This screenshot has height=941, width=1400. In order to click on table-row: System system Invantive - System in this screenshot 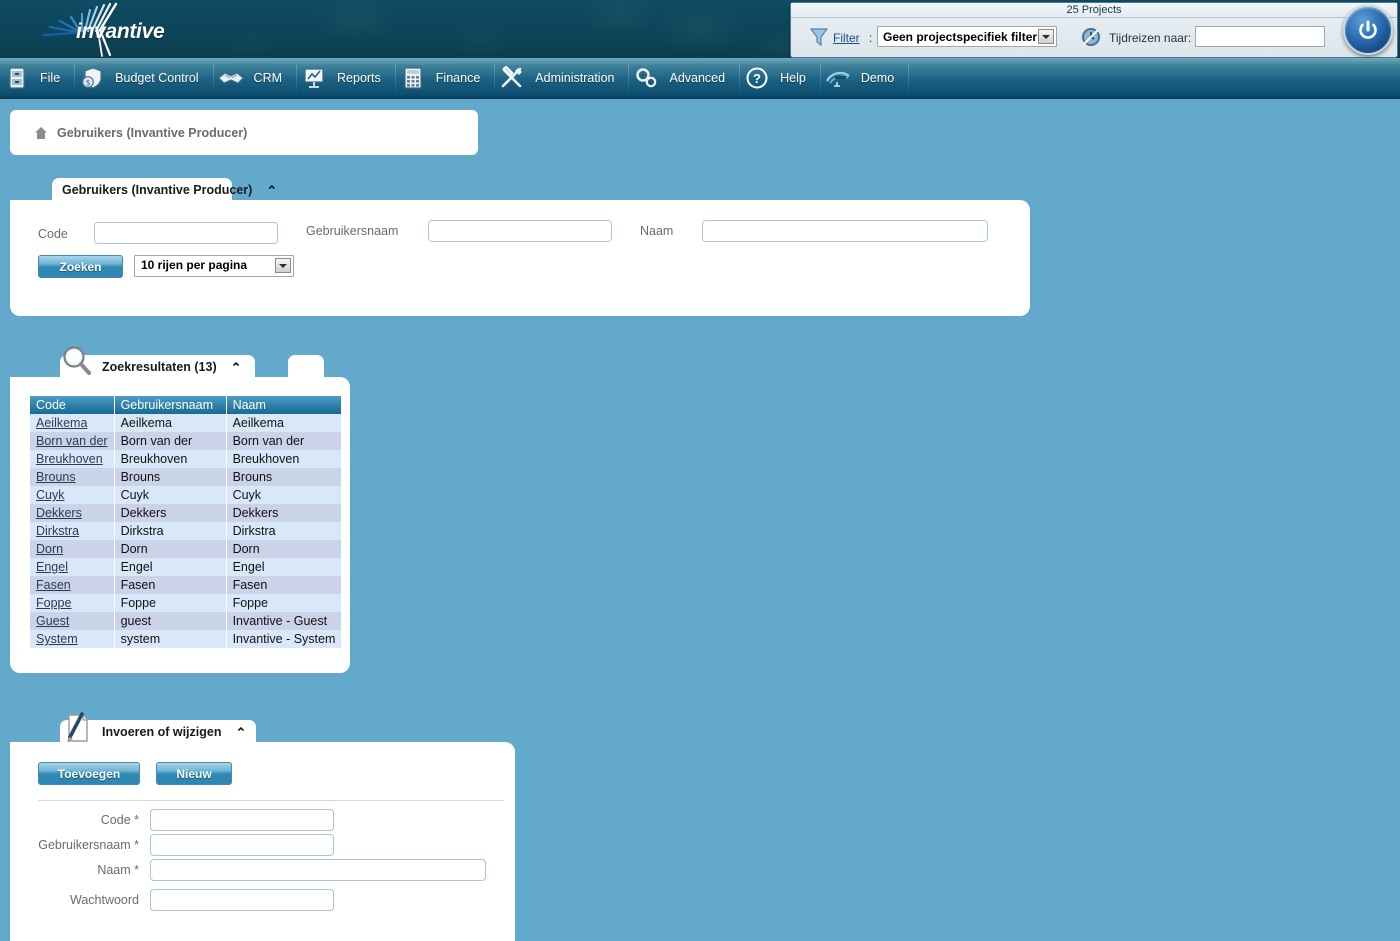, I will do `click(186, 639)`.